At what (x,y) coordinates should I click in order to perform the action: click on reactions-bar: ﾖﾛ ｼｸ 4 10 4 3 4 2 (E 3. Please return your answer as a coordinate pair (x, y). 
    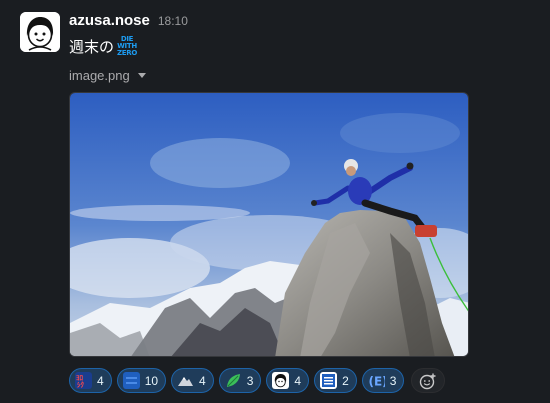
    Looking at the image, I should click on (257, 380).